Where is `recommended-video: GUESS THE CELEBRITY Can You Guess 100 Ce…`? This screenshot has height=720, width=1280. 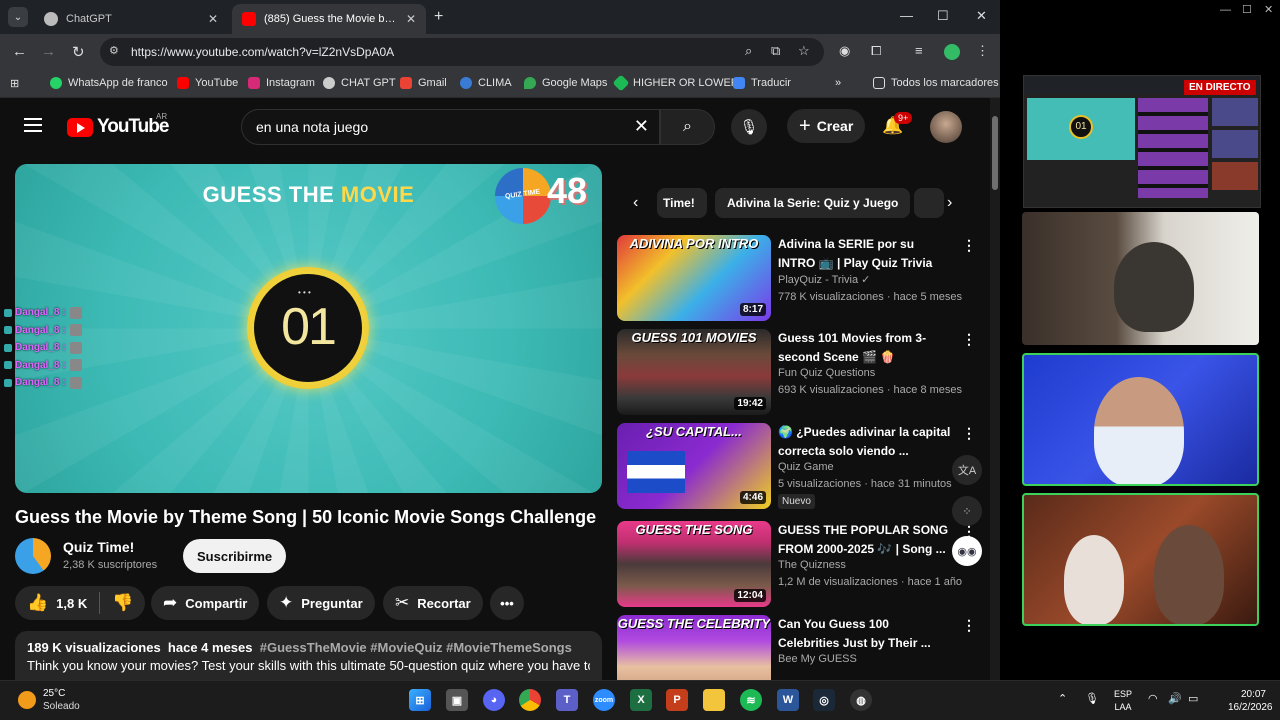 recommended-video: GUESS THE CELEBRITY Can You Guess 100 Ce… is located at coordinates (797, 647).